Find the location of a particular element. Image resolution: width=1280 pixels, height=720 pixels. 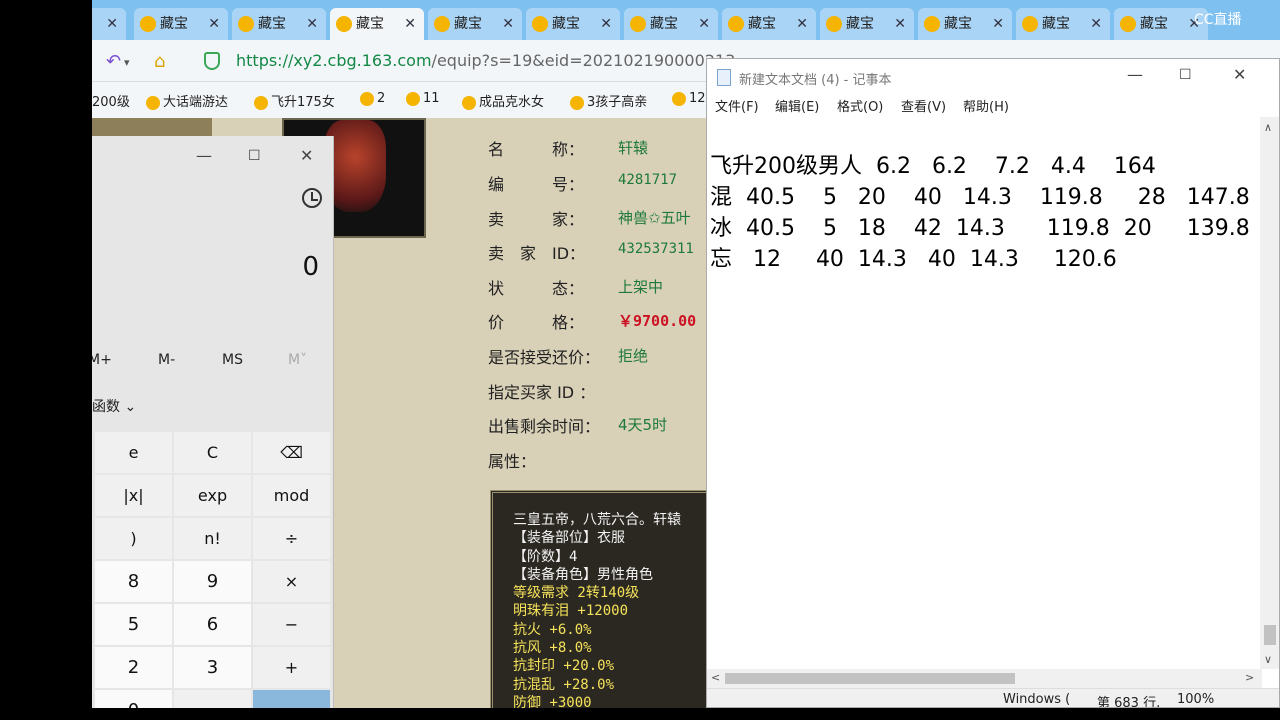

bookmark-item: 3孩子高亲 is located at coordinates (608, 100).